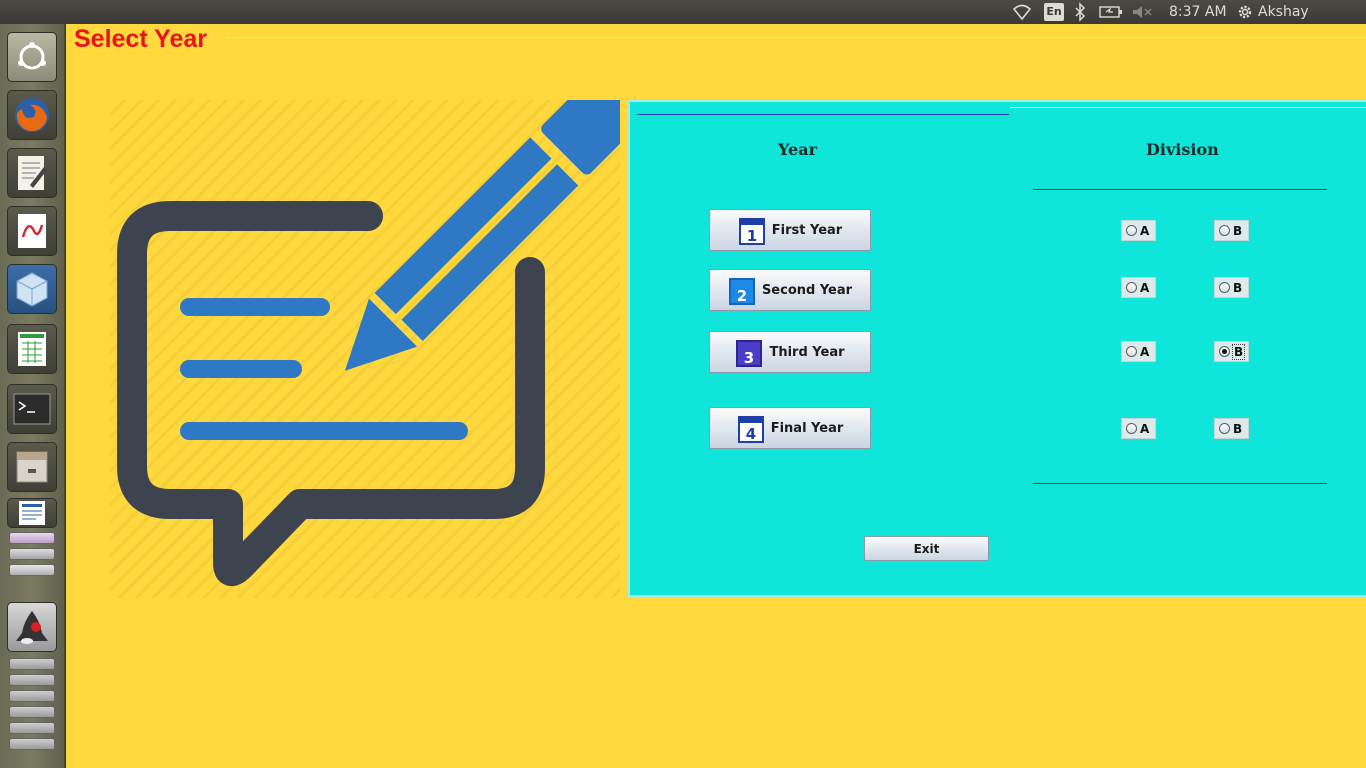 Image resolution: width=1366 pixels, height=768 pixels. What do you see at coordinates (807, 290) in the screenshot?
I see `second-year-label: Second Year` at bounding box center [807, 290].